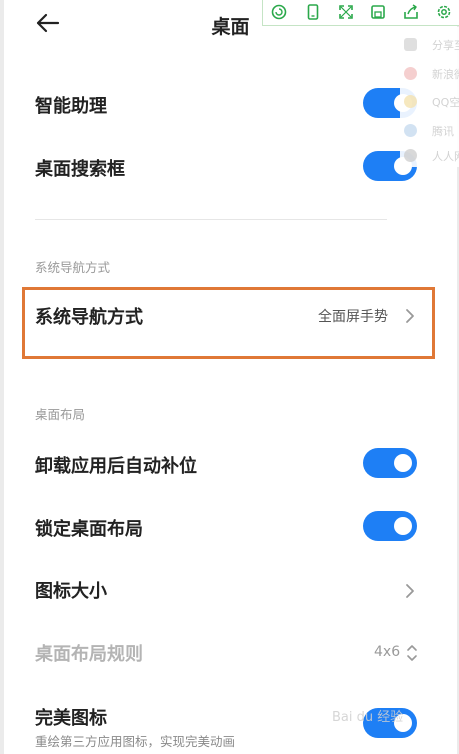 The width and height of the screenshot is (459, 754). What do you see at coordinates (80, 169) in the screenshot?
I see `desktop-search-label: 桌面搜索框` at bounding box center [80, 169].